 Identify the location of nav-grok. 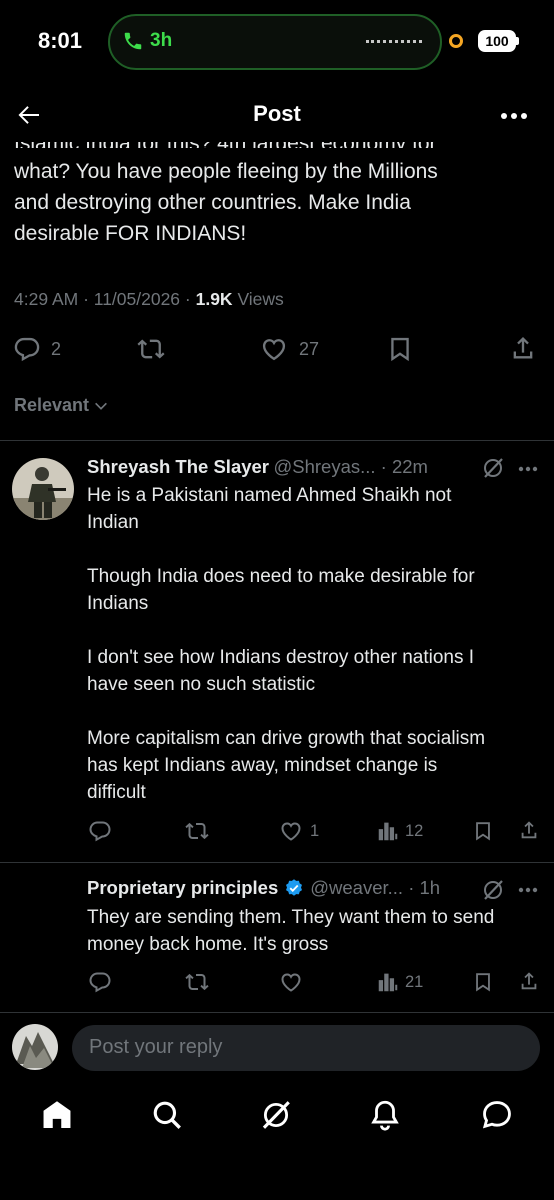
(276, 1115).